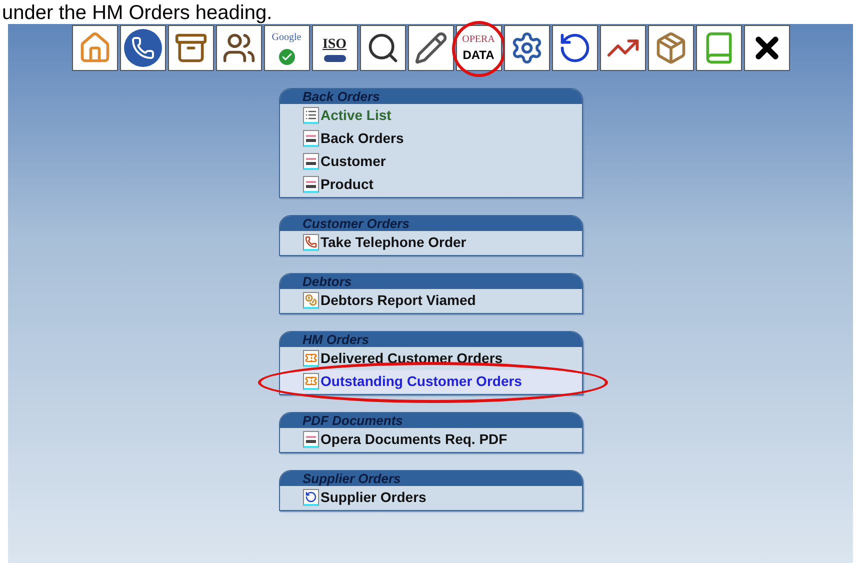 Image resolution: width=861 pixels, height=563 pixels. What do you see at coordinates (431, 161) in the screenshot?
I see `menu-link: Customer` at bounding box center [431, 161].